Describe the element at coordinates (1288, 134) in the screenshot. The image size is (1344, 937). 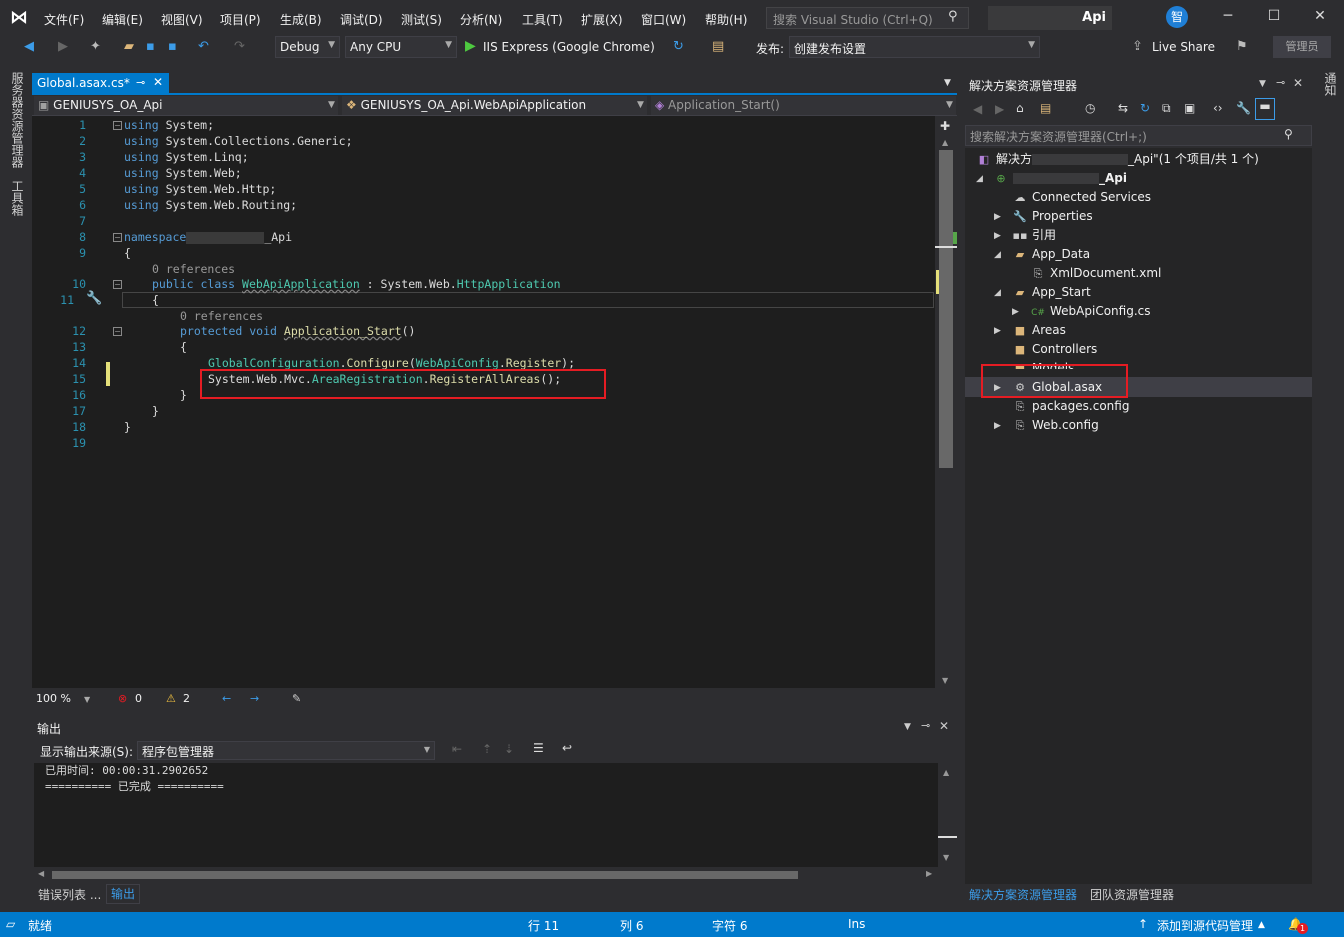
I see `search-icon: ⚲` at that location.